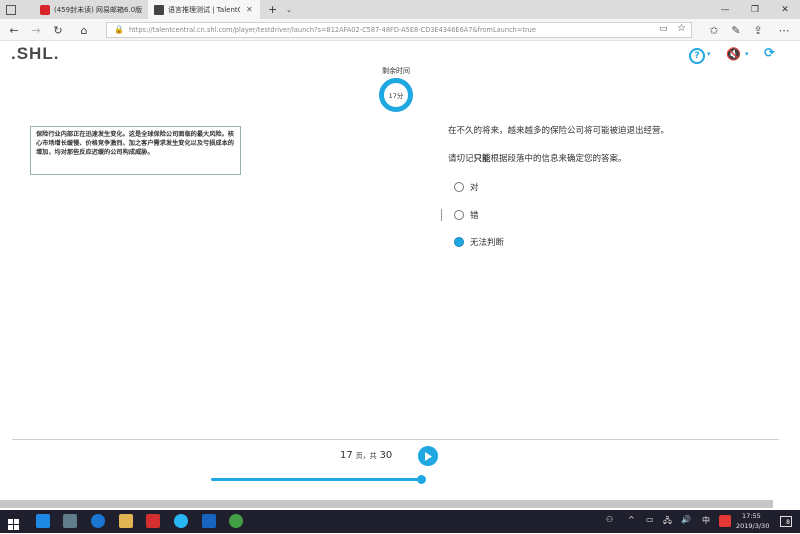 The width and height of the screenshot is (800, 534). What do you see at coordinates (725, 9) in the screenshot?
I see `minimize-icon: —` at bounding box center [725, 9].